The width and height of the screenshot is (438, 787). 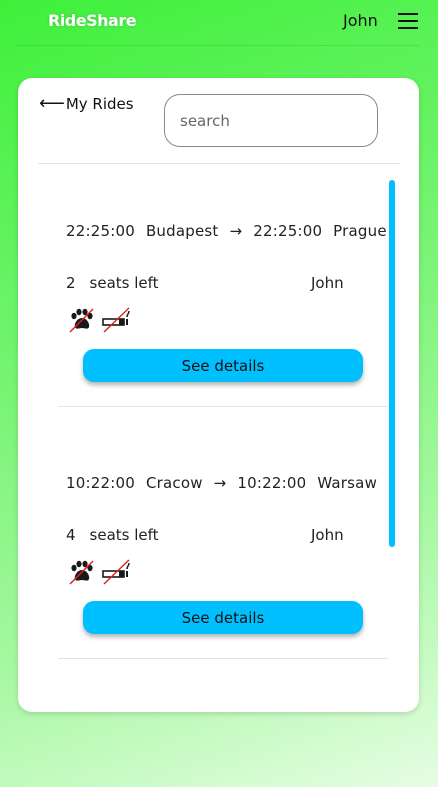 What do you see at coordinates (52, 103) in the screenshot?
I see `left-arrow-icon: ⟵` at bounding box center [52, 103].